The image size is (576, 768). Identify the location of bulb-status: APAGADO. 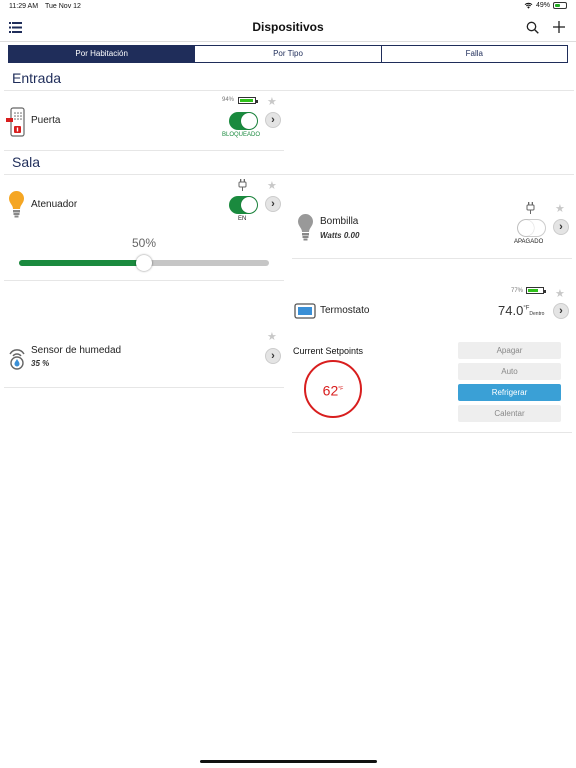
(529, 242).